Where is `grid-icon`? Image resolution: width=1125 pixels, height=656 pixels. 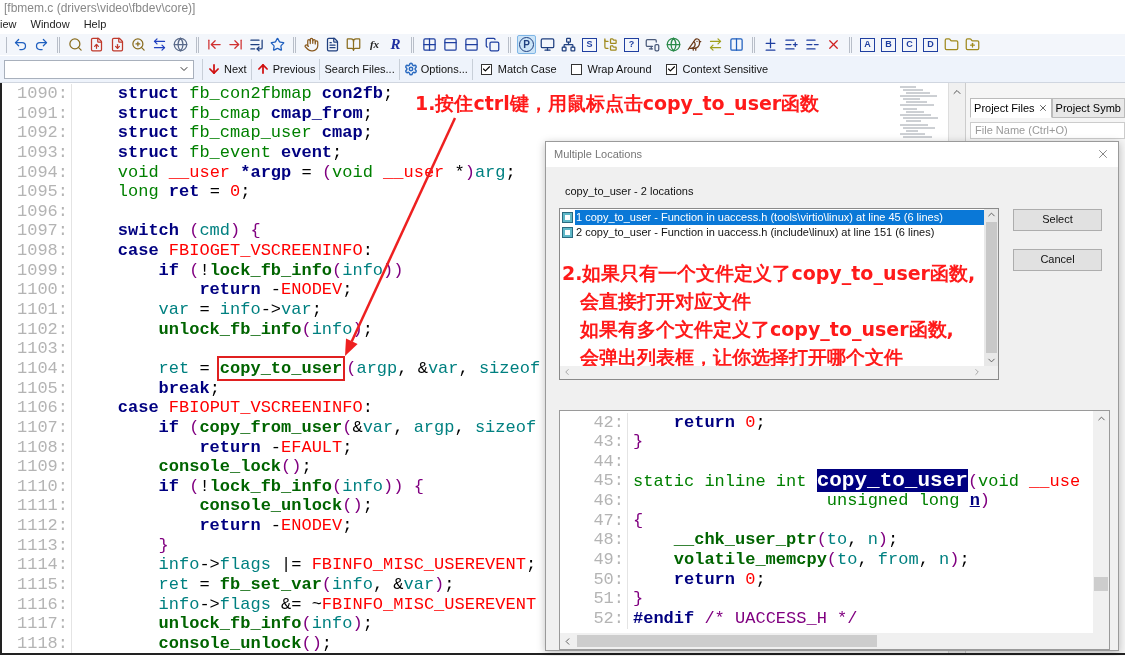
grid-icon is located at coordinates (429, 44).